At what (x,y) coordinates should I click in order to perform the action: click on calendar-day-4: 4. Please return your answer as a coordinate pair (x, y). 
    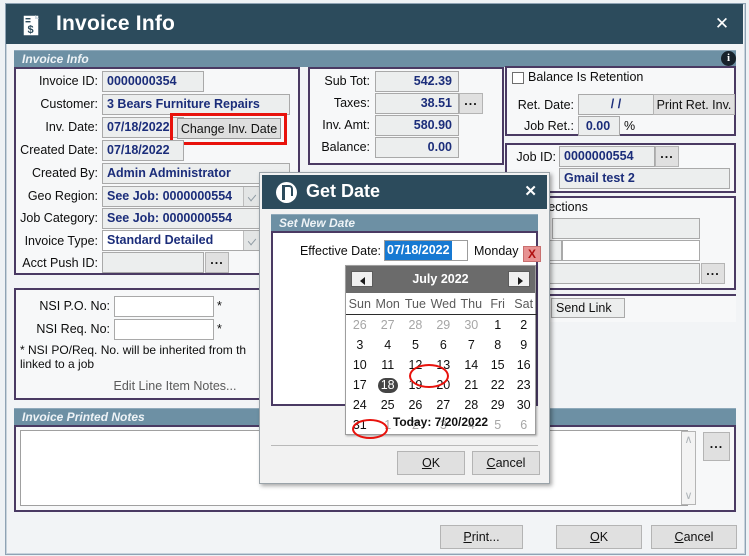
    Looking at the image, I should click on (388, 345).